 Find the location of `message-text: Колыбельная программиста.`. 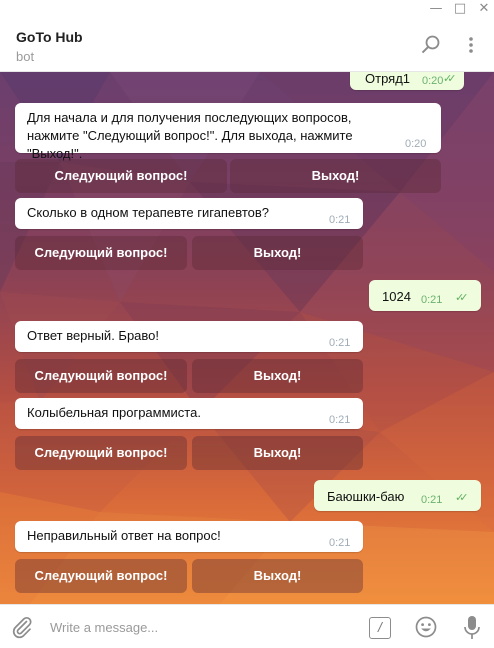

message-text: Колыбельная программиста. is located at coordinates (114, 412).